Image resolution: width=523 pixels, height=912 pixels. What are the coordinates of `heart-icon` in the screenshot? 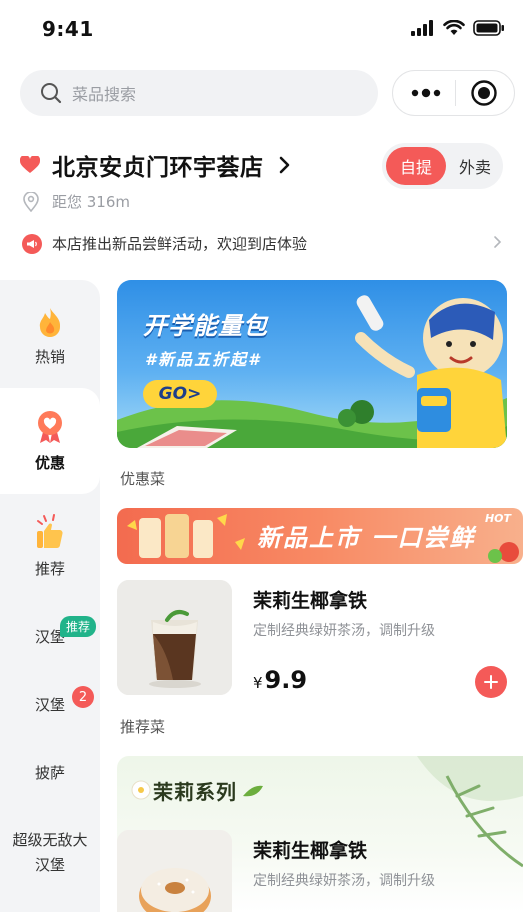 It's located at (30, 164).